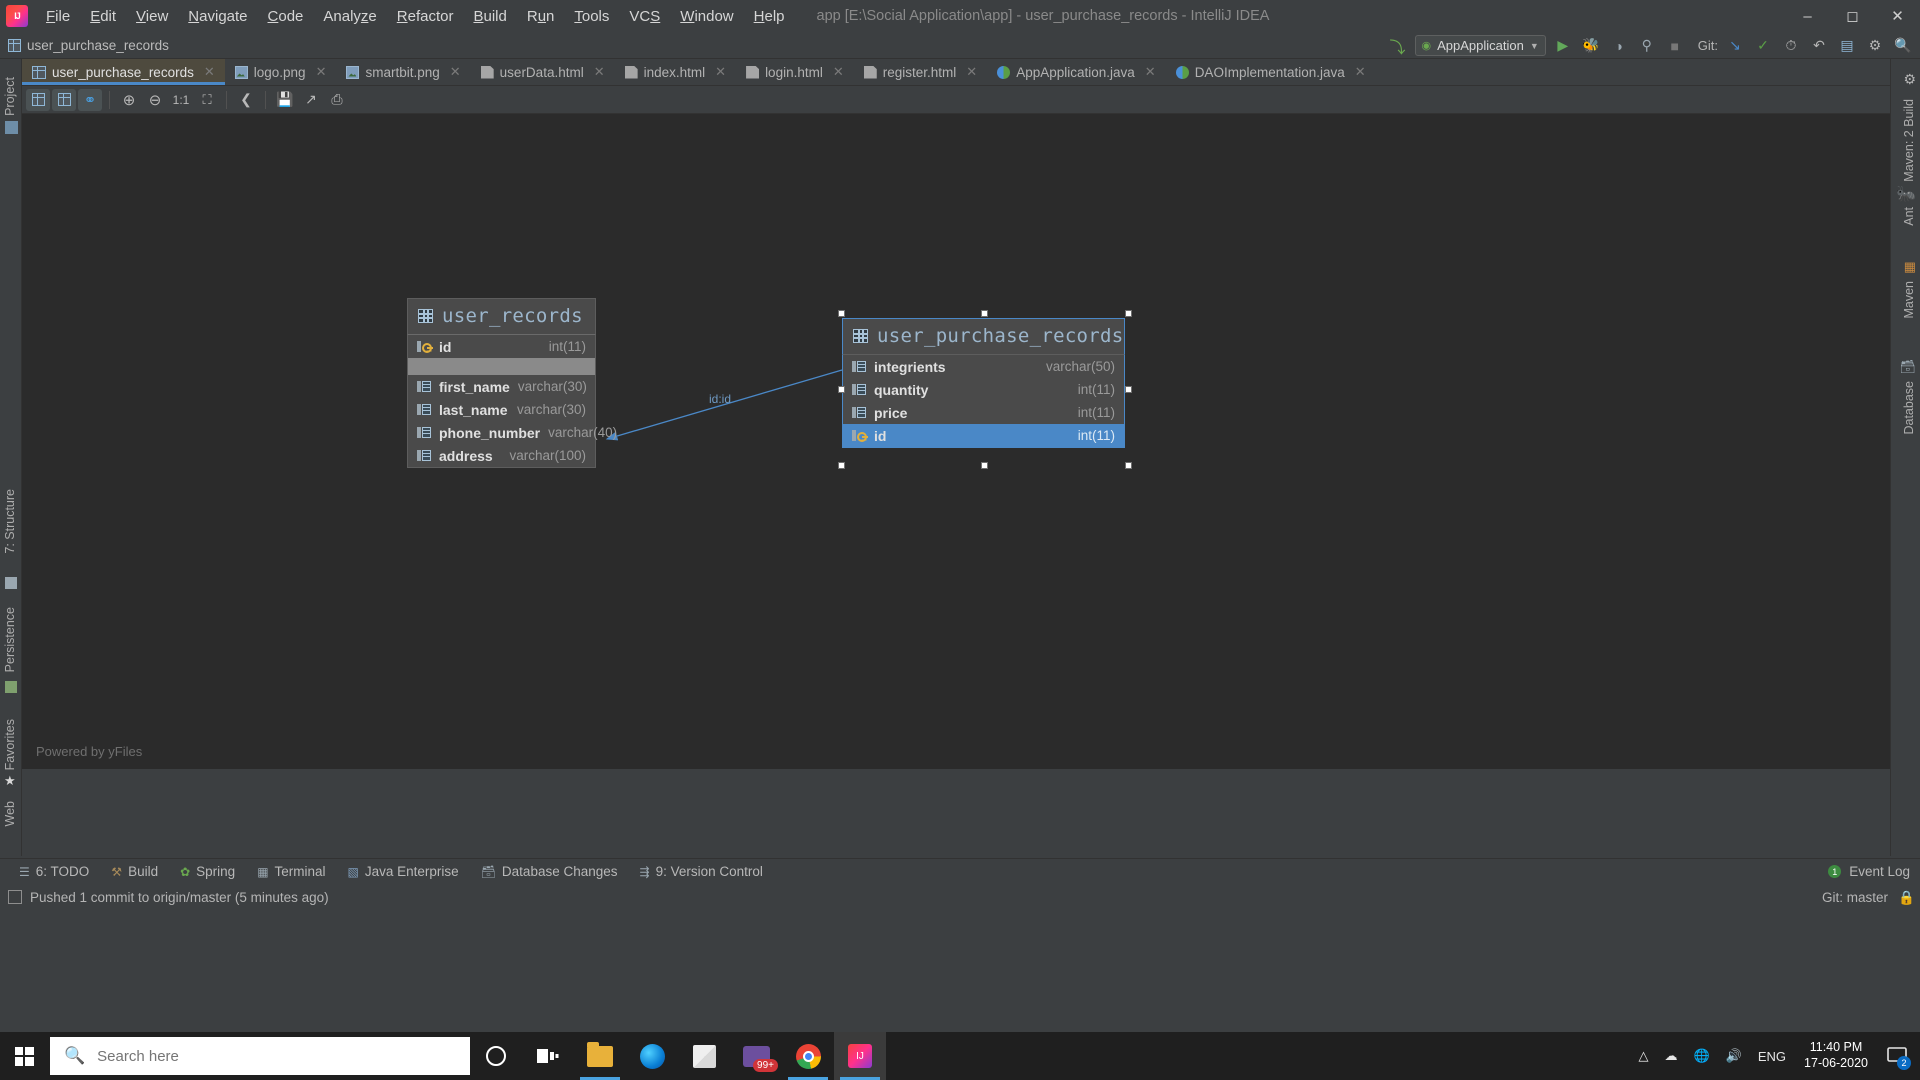 The width and height of the screenshot is (1920, 1080). Describe the element at coordinates (1906, 897) in the screenshot. I see `lock-icon: 🔒` at that location.